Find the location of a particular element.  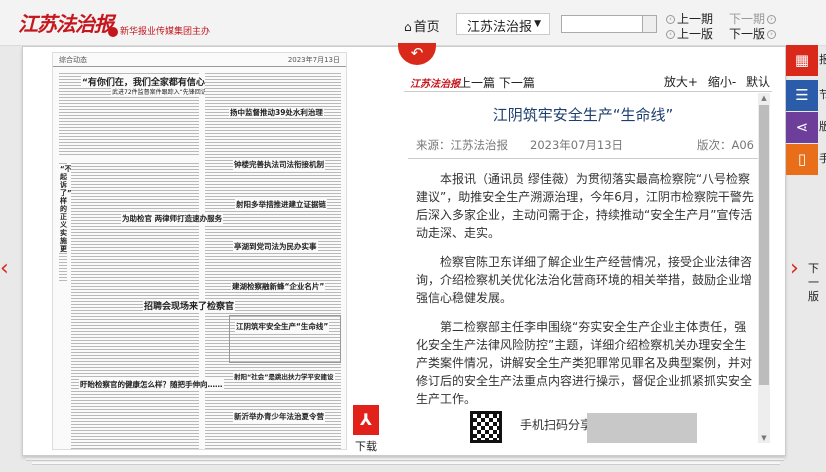

rail-label: 版 is located at coordinates (822, 126).